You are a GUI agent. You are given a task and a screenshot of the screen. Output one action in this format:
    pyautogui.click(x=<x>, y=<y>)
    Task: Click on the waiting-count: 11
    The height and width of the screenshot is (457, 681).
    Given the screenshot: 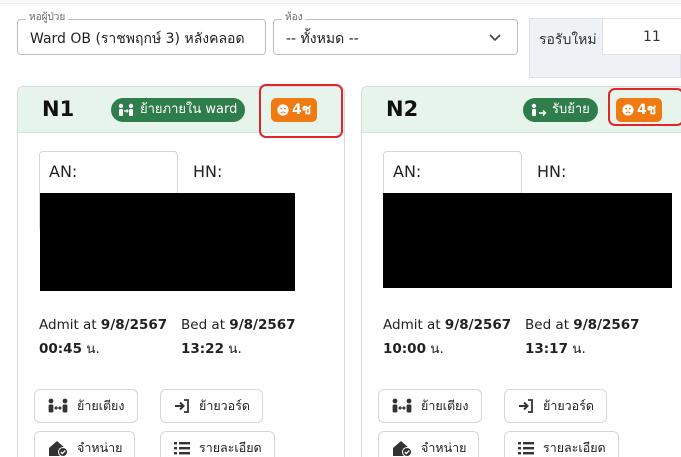 What is the action you would take?
    pyautogui.click(x=652, y=37)
    